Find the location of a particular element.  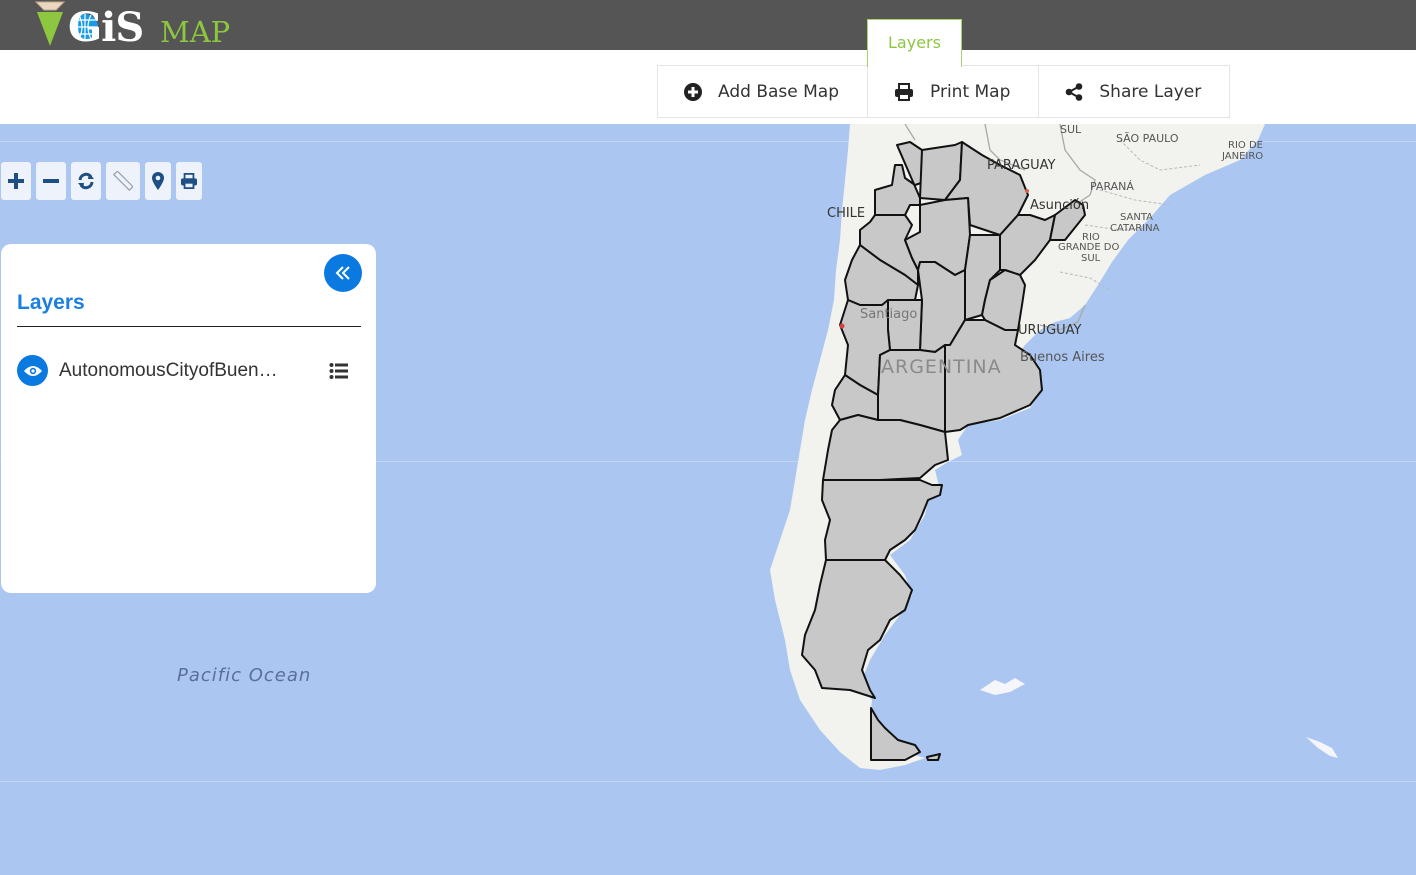

tab-layers: Layers is located at coordinates (914, 43).